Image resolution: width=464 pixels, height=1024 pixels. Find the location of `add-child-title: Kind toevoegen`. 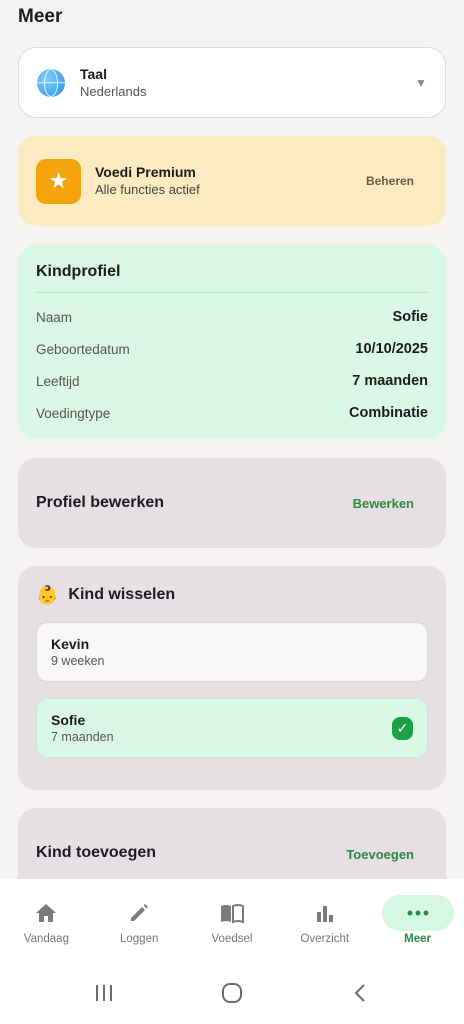

add-child-title: Kind toevoegen is located at coordinates (96, 852).